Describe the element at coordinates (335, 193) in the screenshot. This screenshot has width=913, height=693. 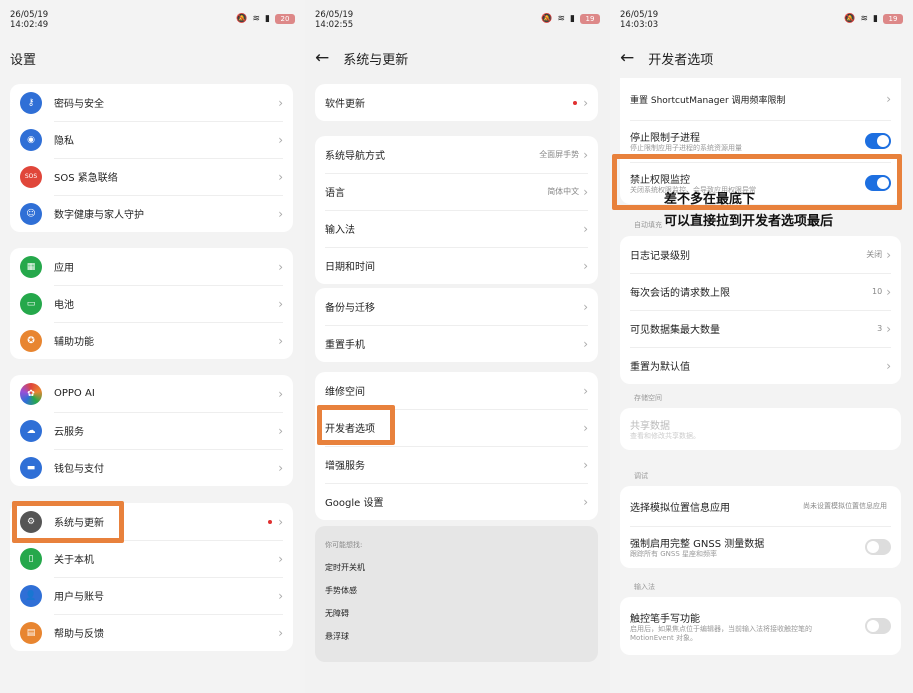
I see `settings-item-label: 语言` at that location.